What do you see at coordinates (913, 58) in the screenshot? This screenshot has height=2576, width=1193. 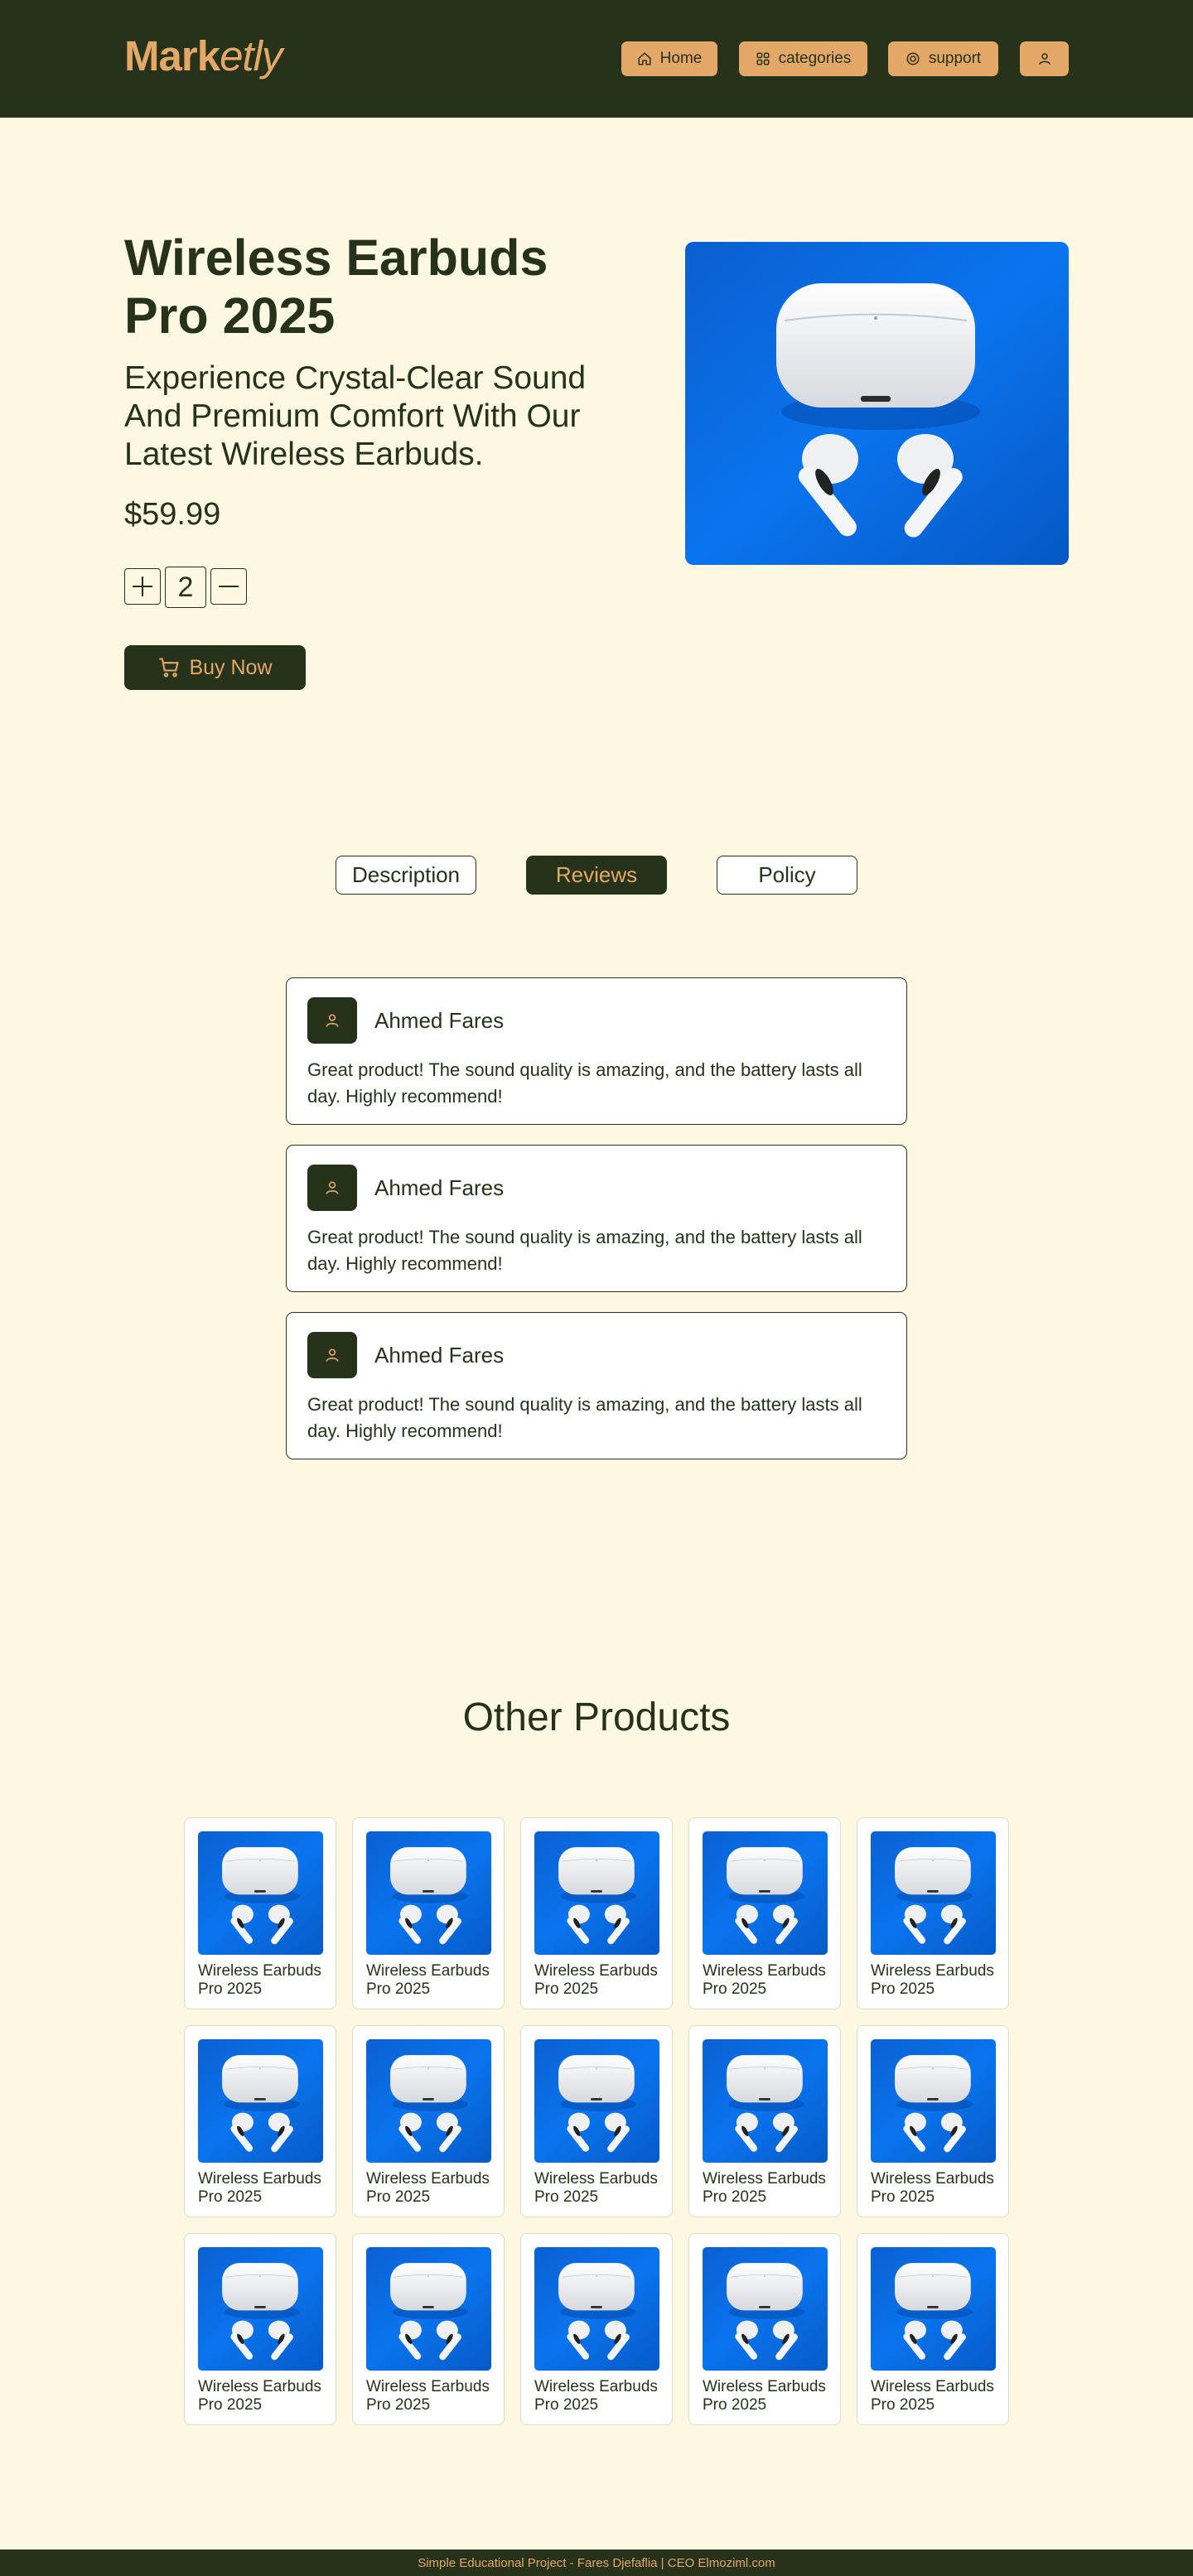 I see `support-icon` at bounding box center [913, 58].